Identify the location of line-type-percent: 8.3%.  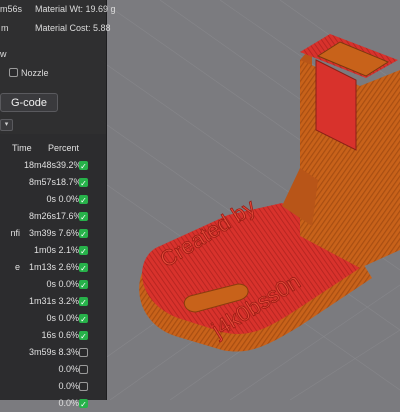
(68, 352).